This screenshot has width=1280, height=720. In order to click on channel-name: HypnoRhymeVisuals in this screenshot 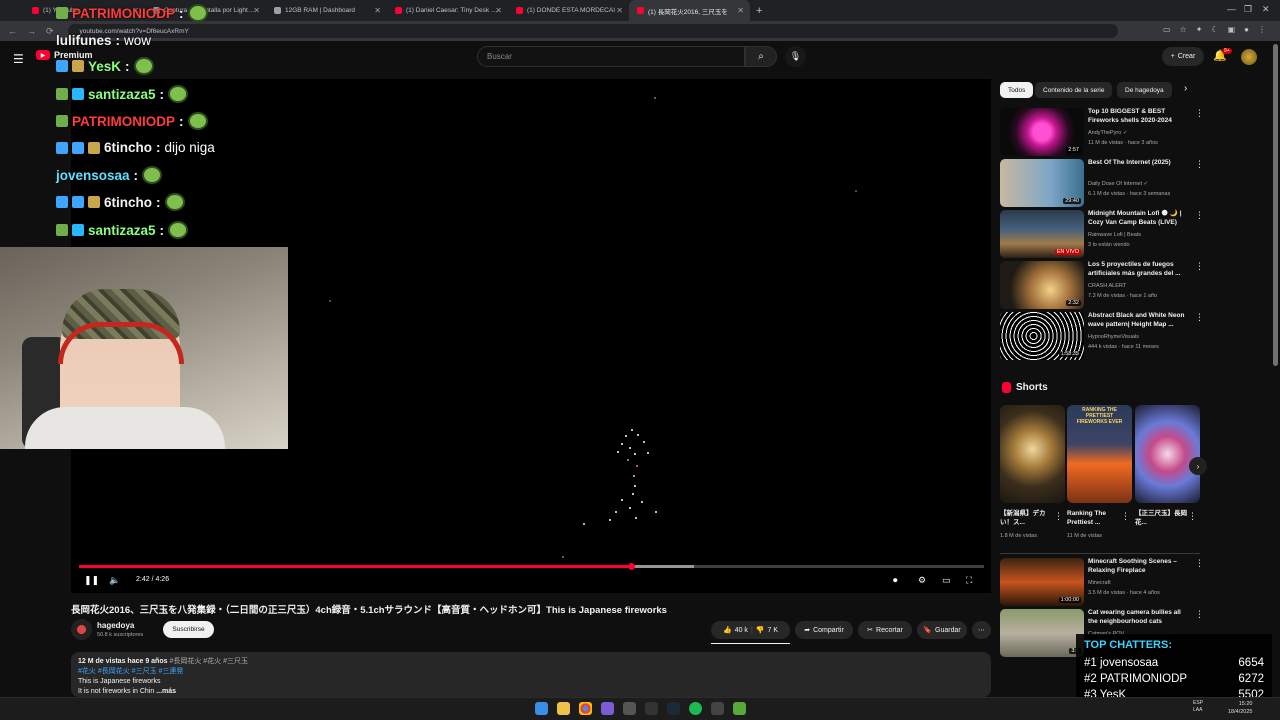, I will do `click(1113, 337)`.